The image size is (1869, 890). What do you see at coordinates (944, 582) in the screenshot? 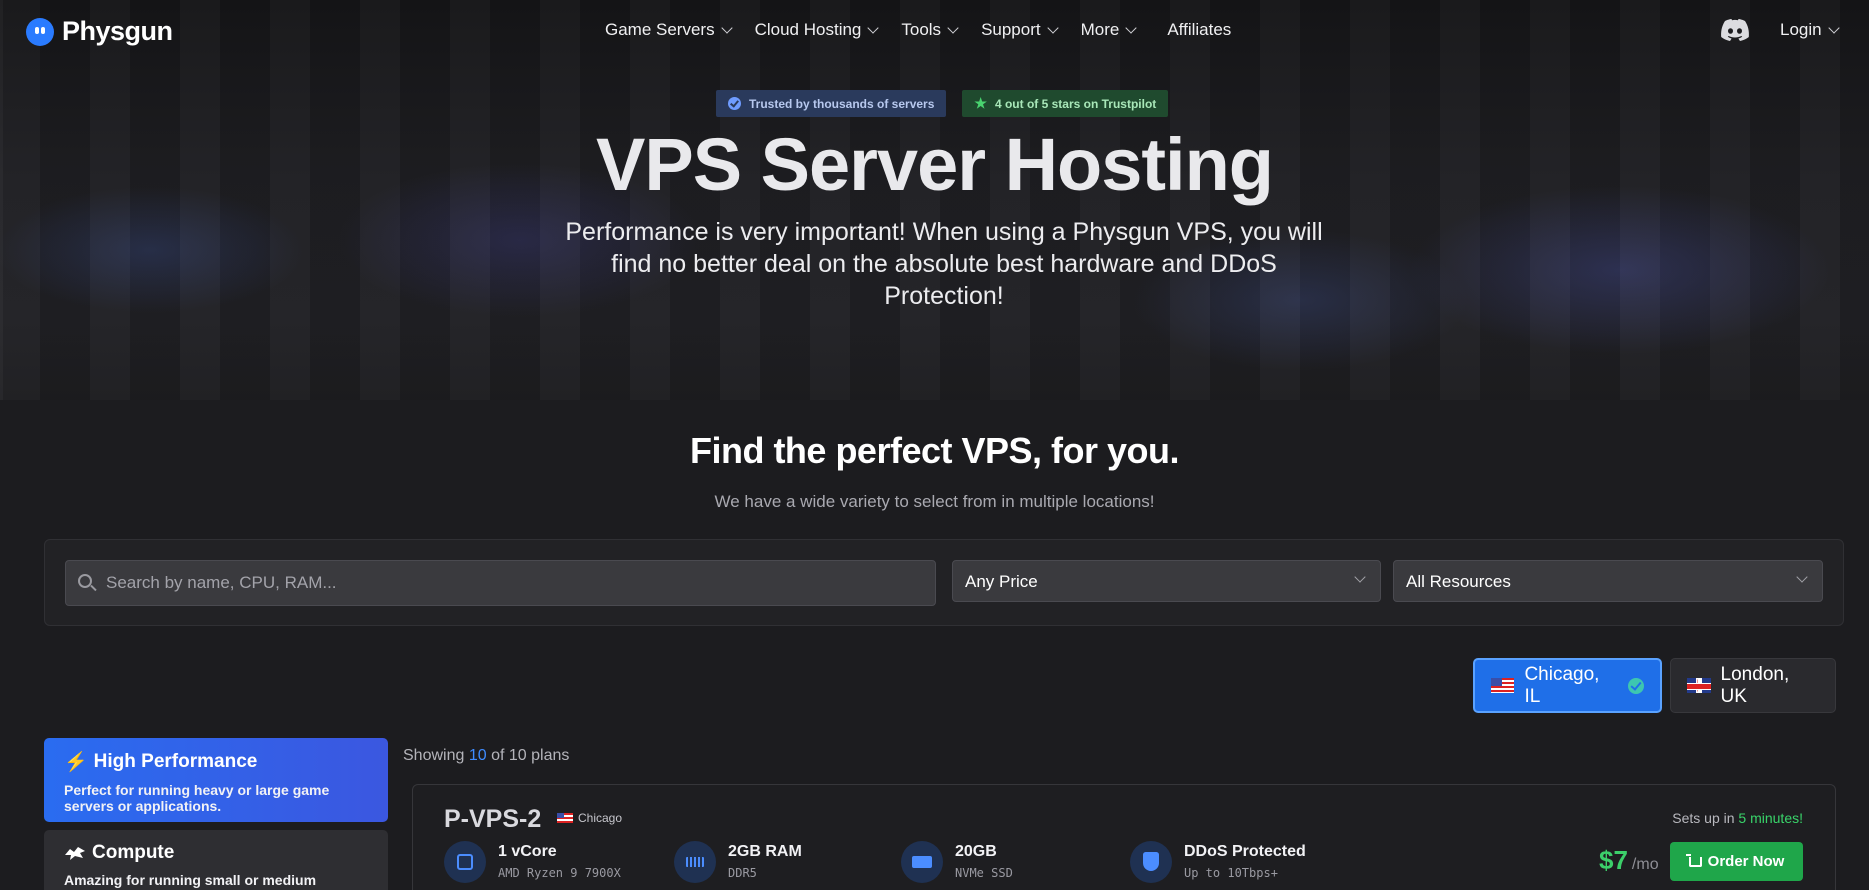
I see `filter-bar: Any Price All Resources` at bounding box center [944, 582].